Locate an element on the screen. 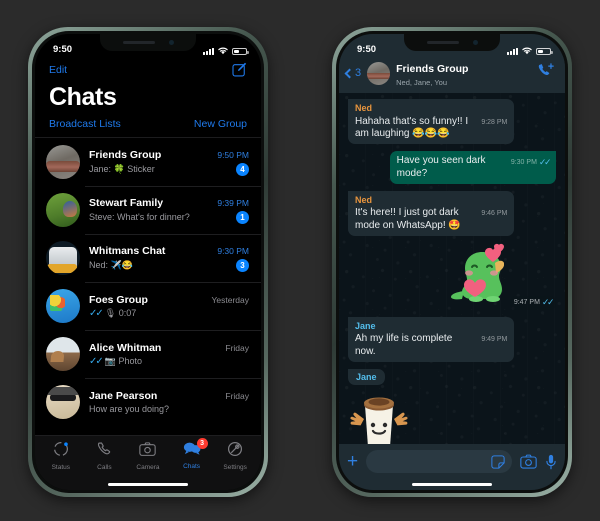 Image resolution: width=600 pixels, height=521 pixels. tab-status: Status is located at coordinates (61, 456).